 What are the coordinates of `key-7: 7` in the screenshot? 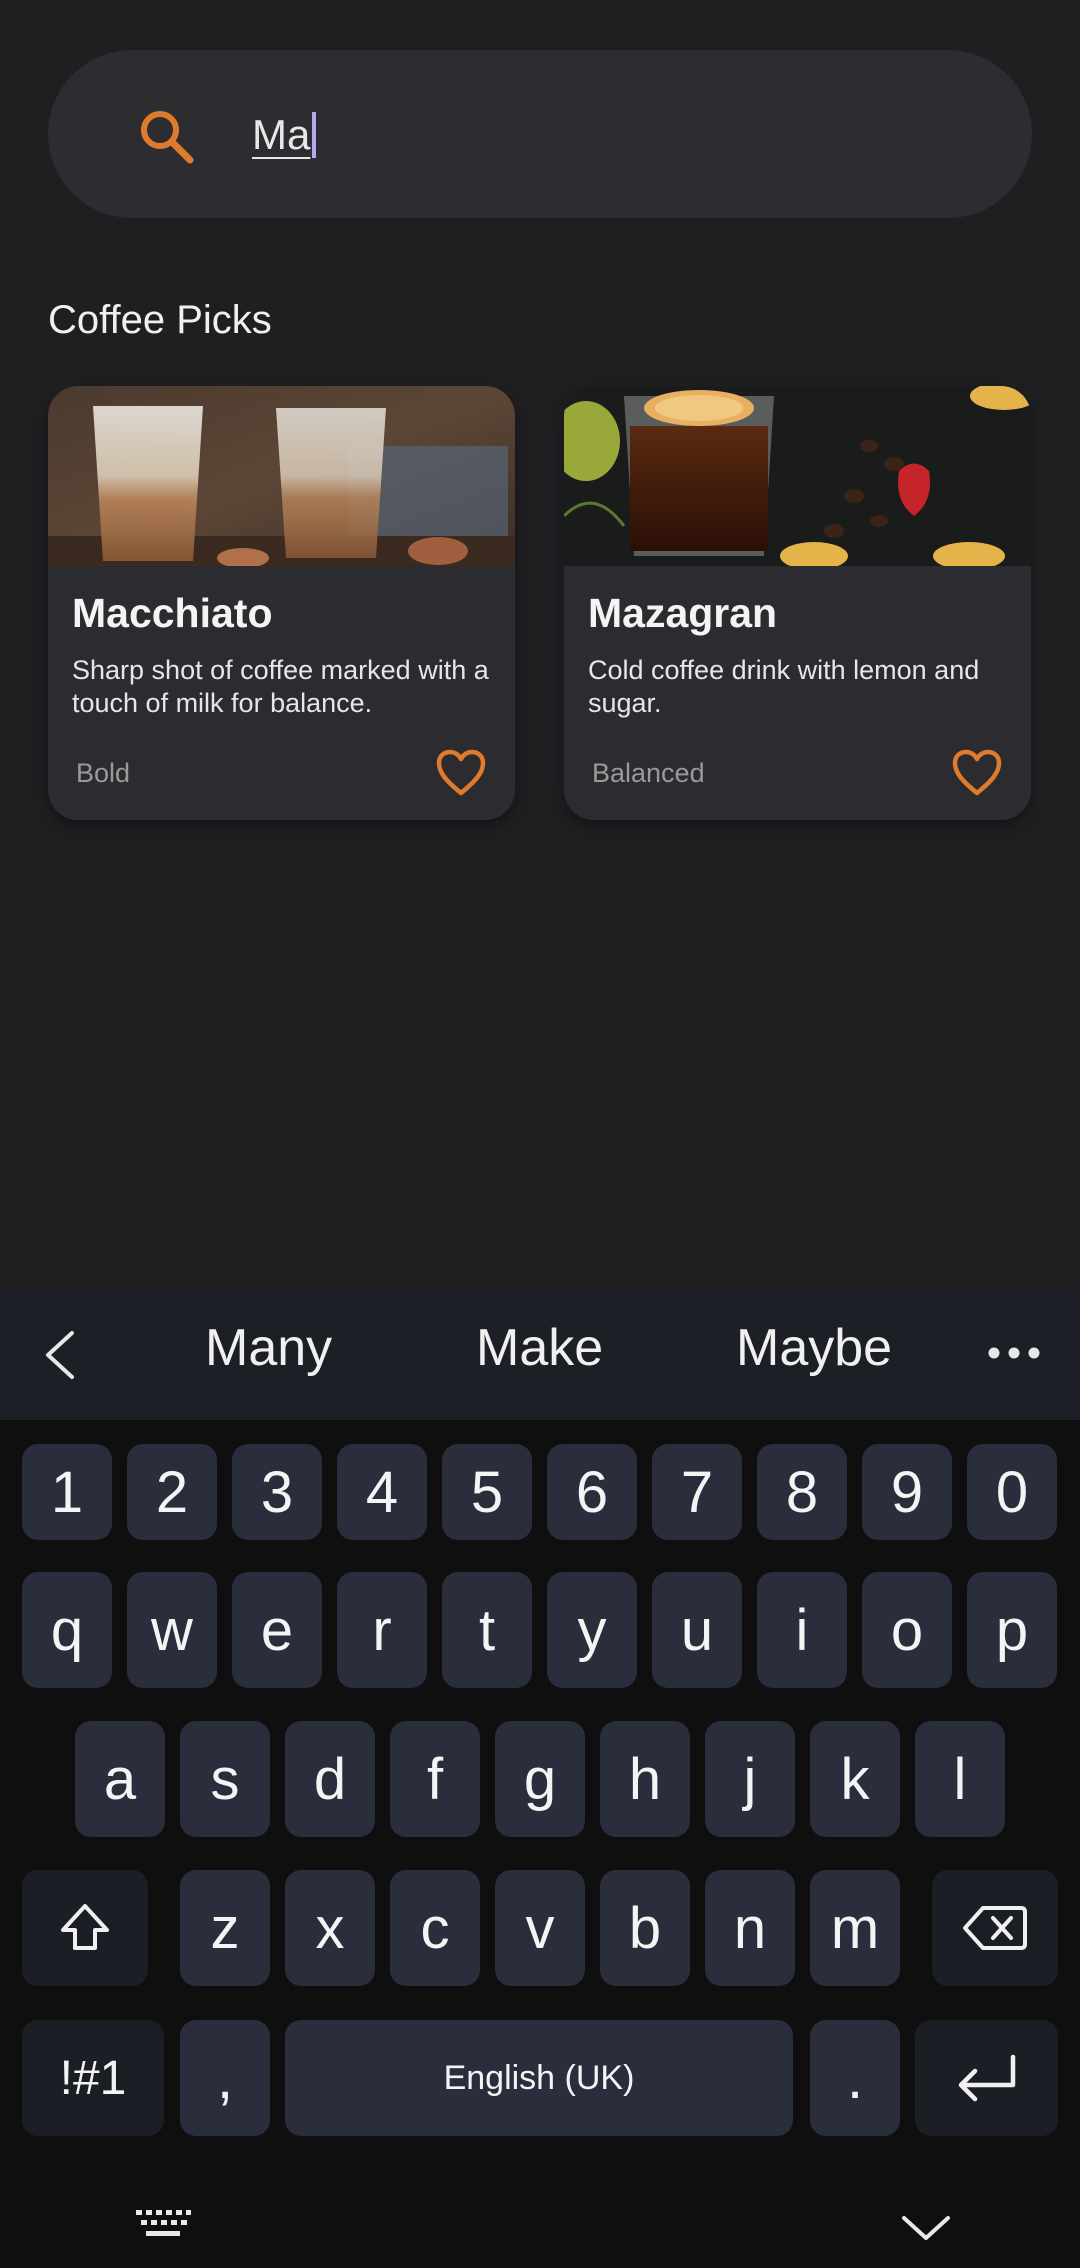 It's located at (697, 1492).